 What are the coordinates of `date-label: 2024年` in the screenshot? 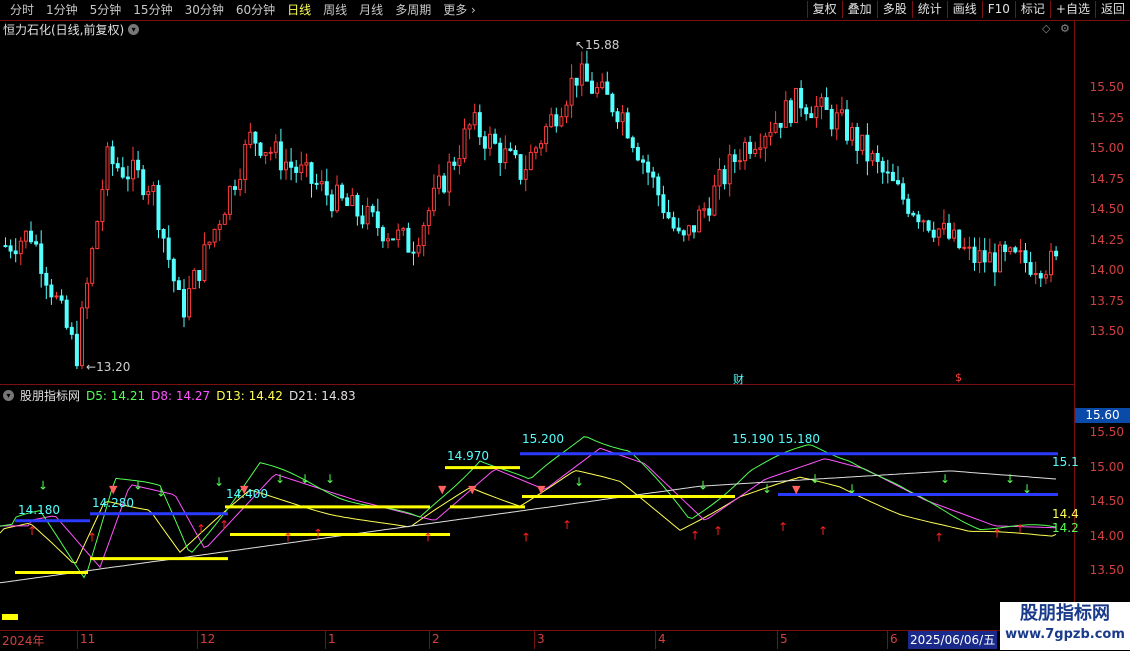 It's located at (23, 641).